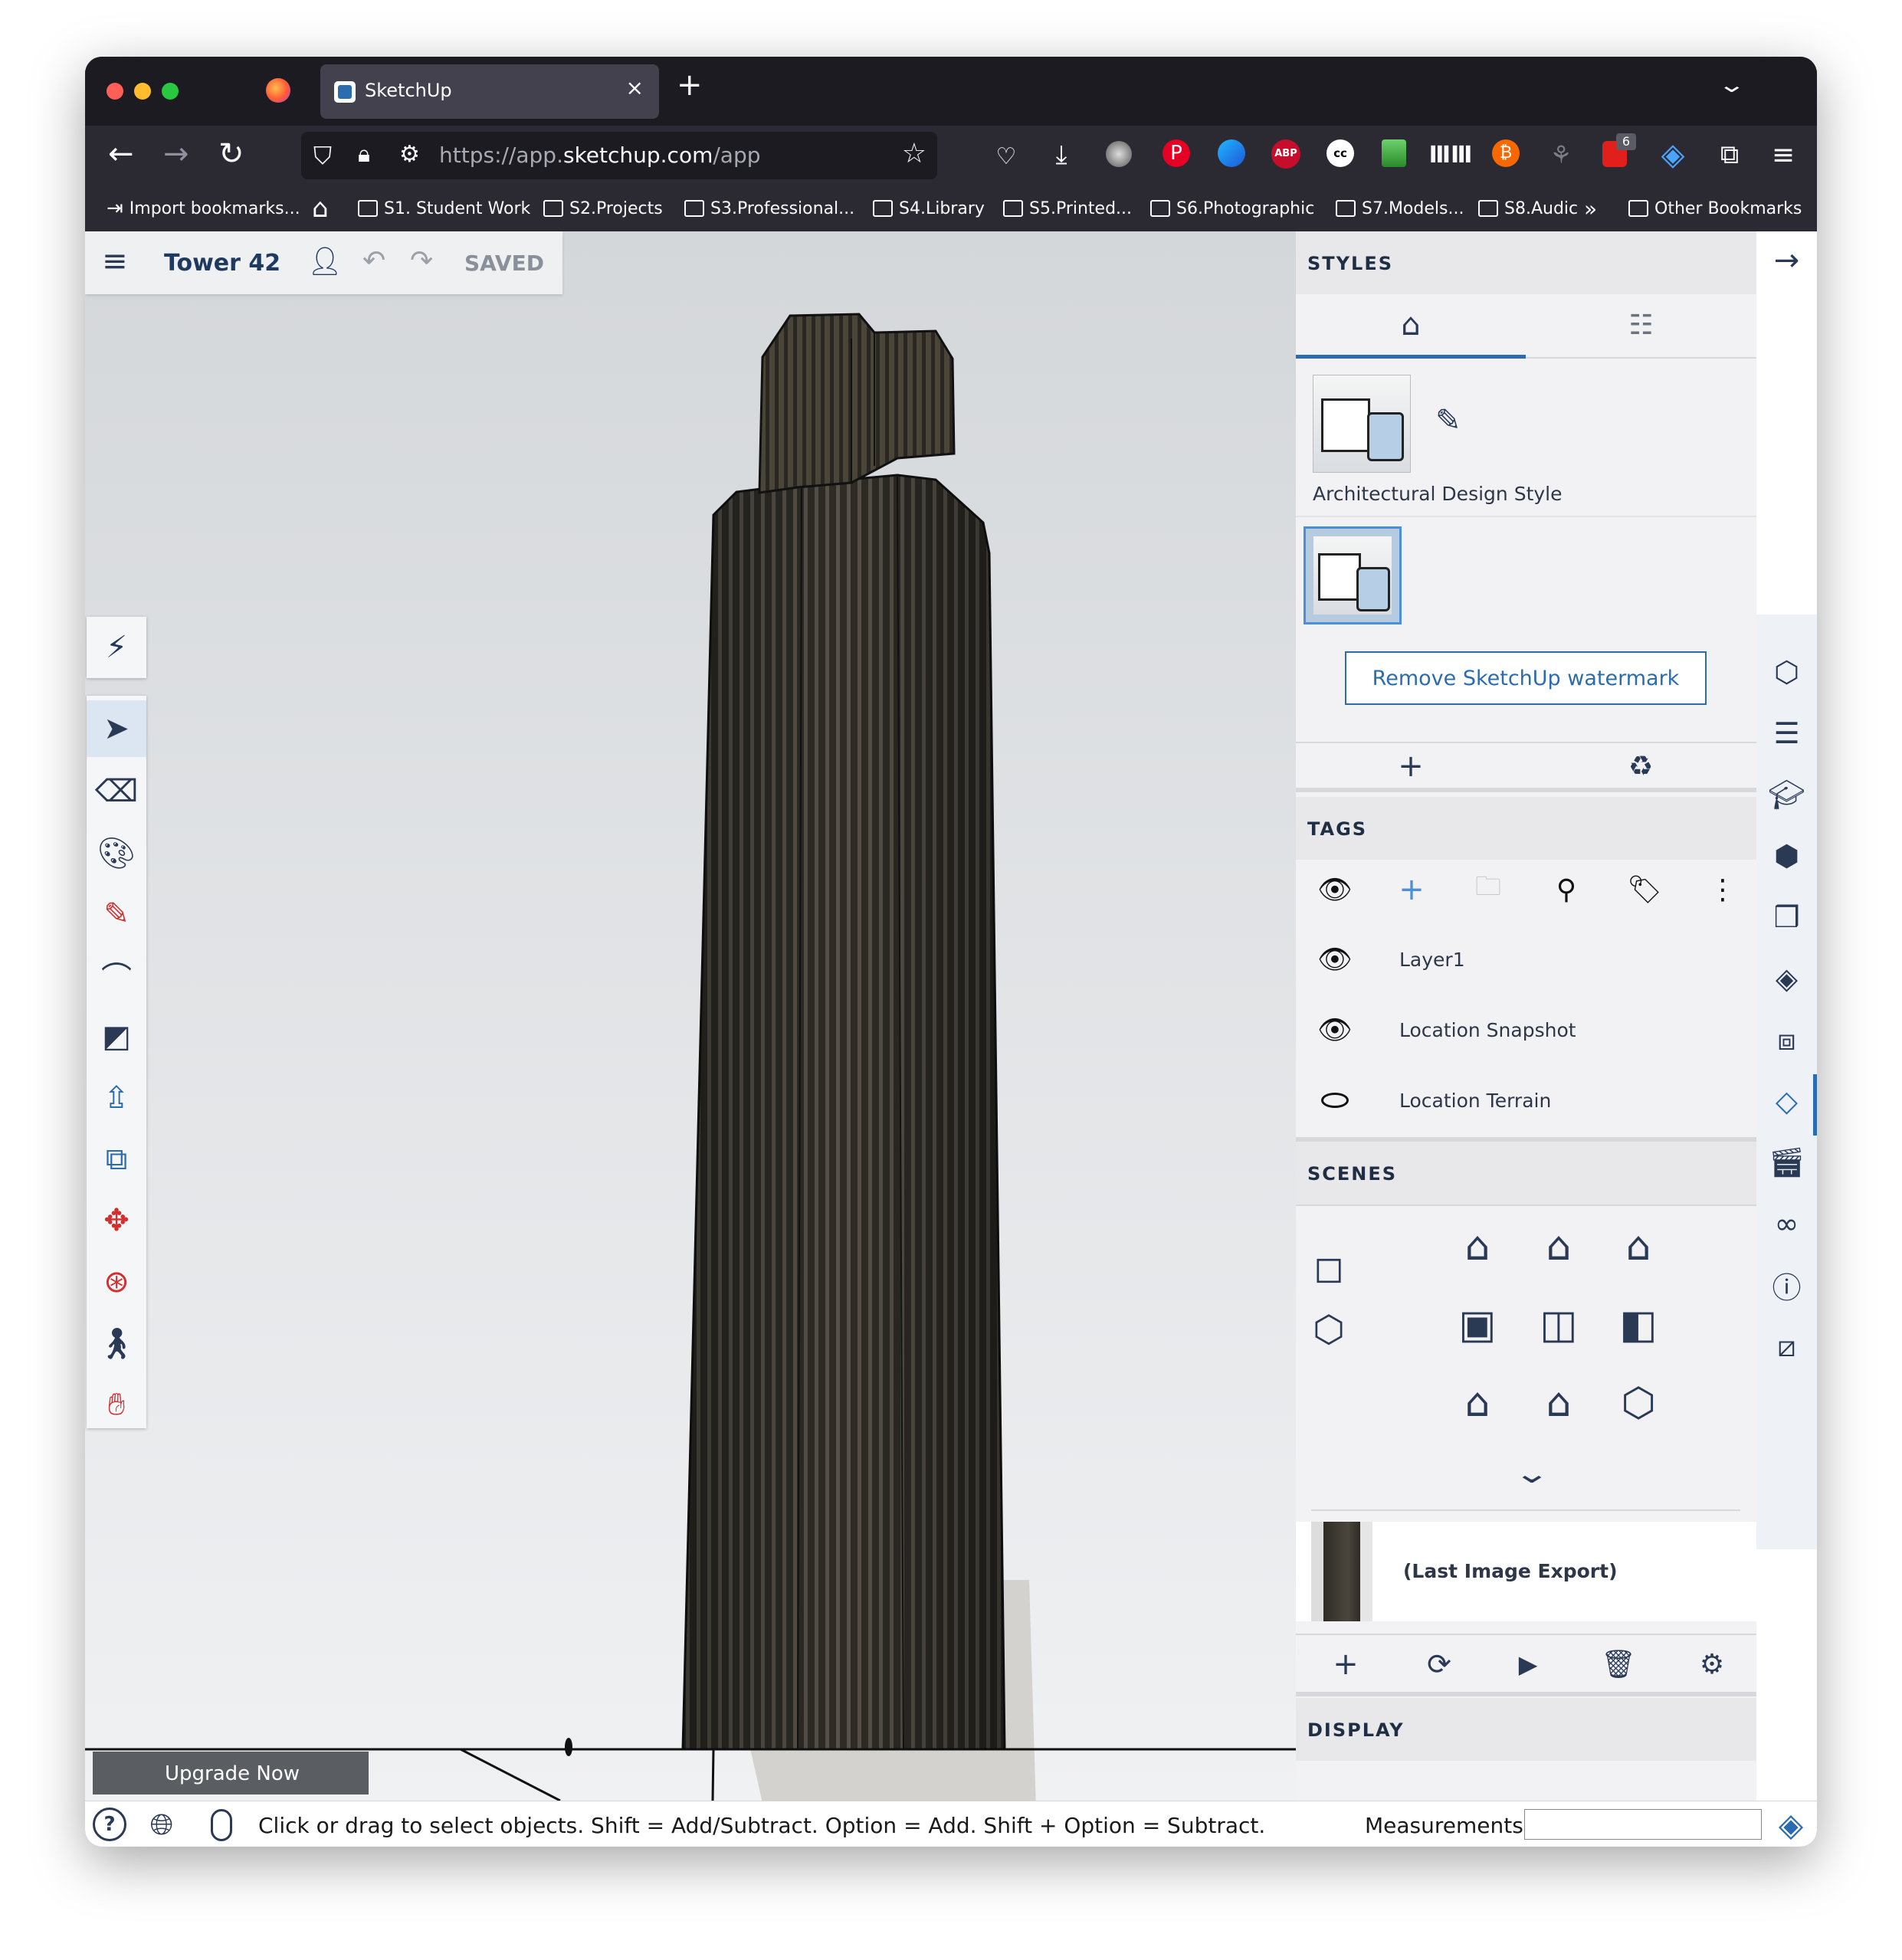  I want to click on display-header: DISPLAY, so click(1526, 1729).